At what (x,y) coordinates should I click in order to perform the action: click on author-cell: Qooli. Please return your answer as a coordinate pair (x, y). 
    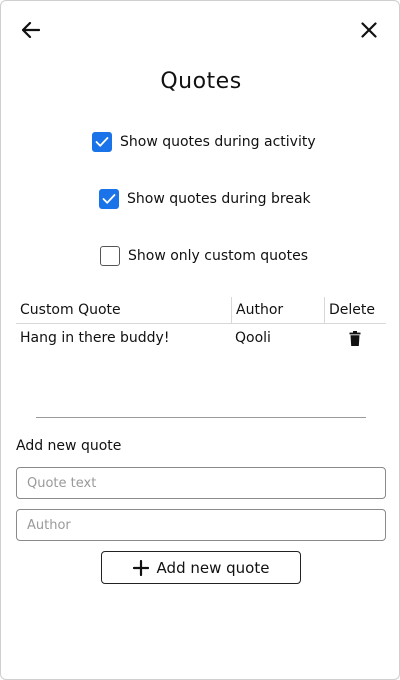
    Looking at the image, I should click on (253, 338).